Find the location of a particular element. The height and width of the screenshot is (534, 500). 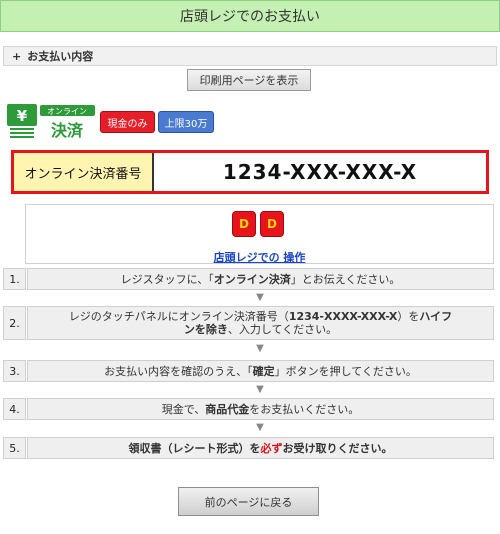

step-1: 1. レジスタッフに、「オンライン決済」とお伝えください。 is located at coordinates (248, 279).